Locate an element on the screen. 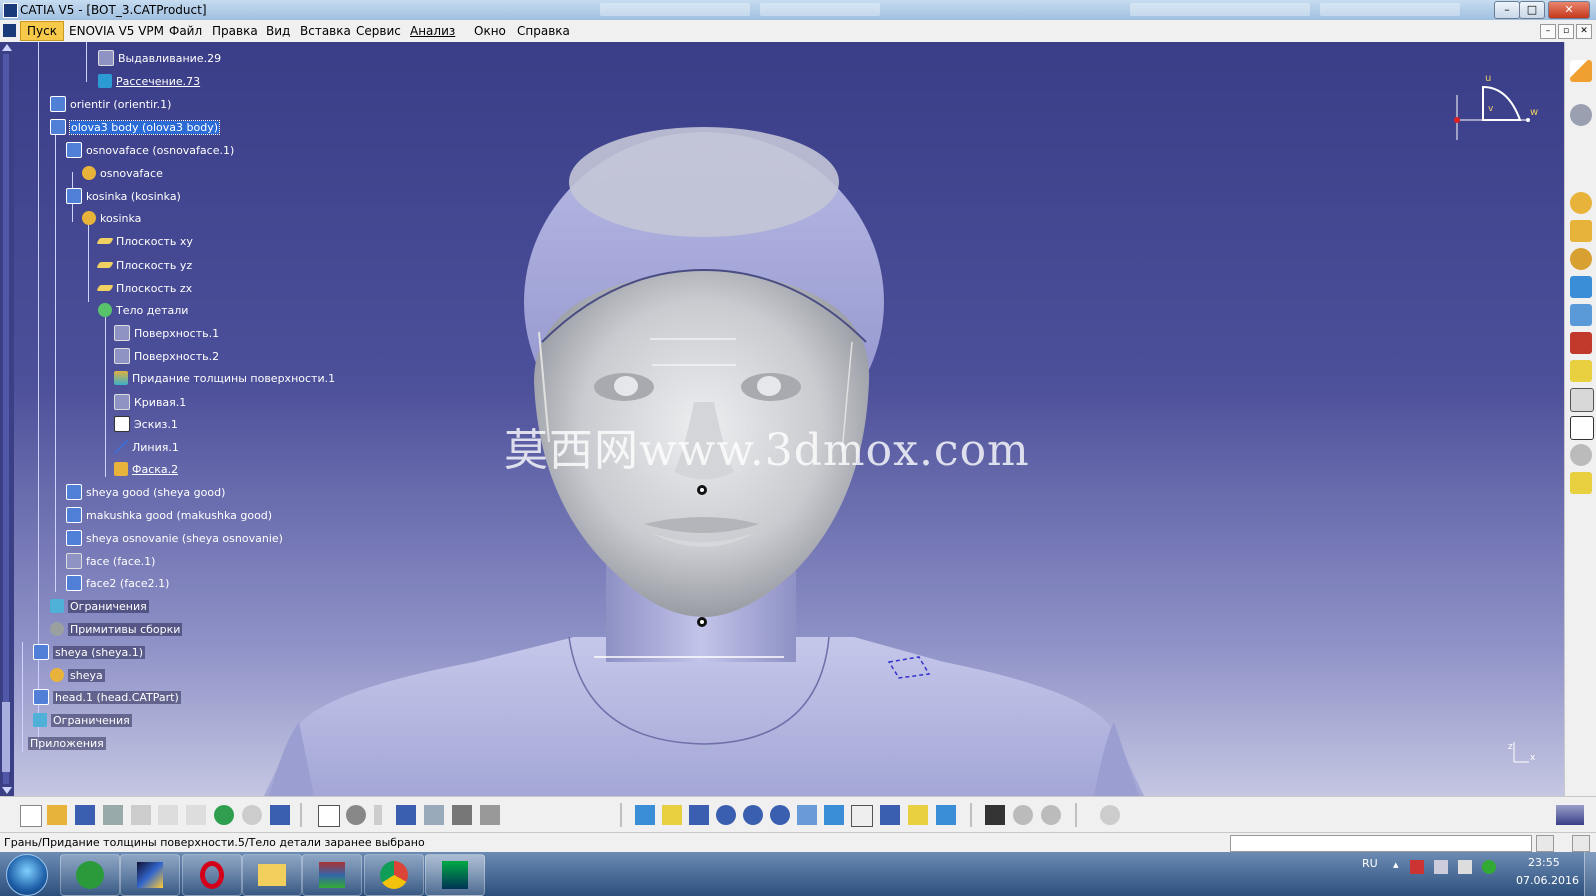 The height and width of the screenshot is (896, 1596). tree-node: Тело детали is located at coordinates (143, 310).